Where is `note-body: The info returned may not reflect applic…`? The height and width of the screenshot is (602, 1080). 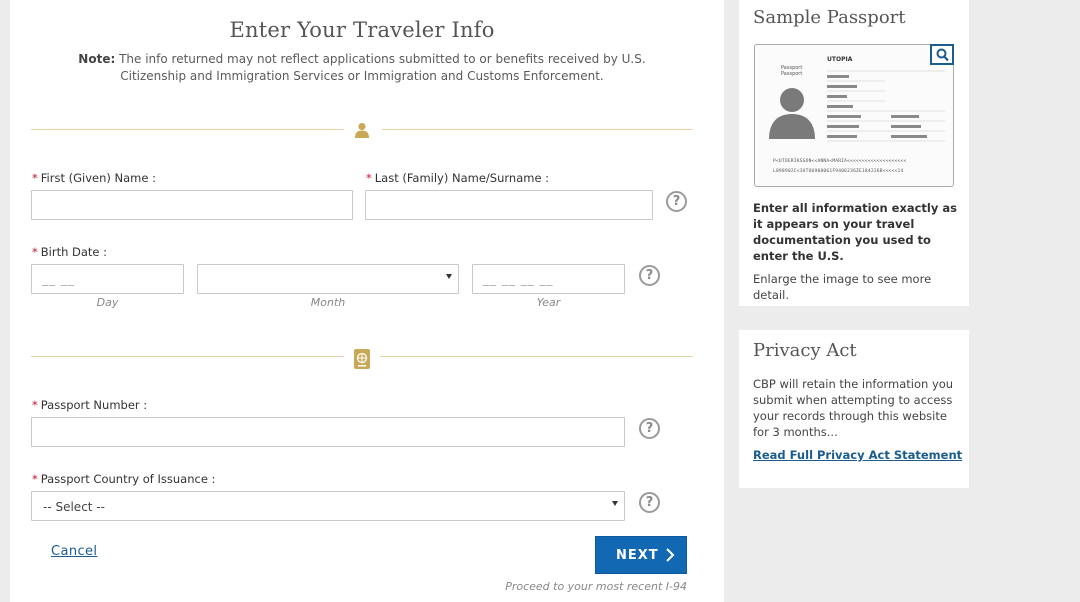
note-body: The info returned may not reflect applic… is located at coordinates (380, 67).